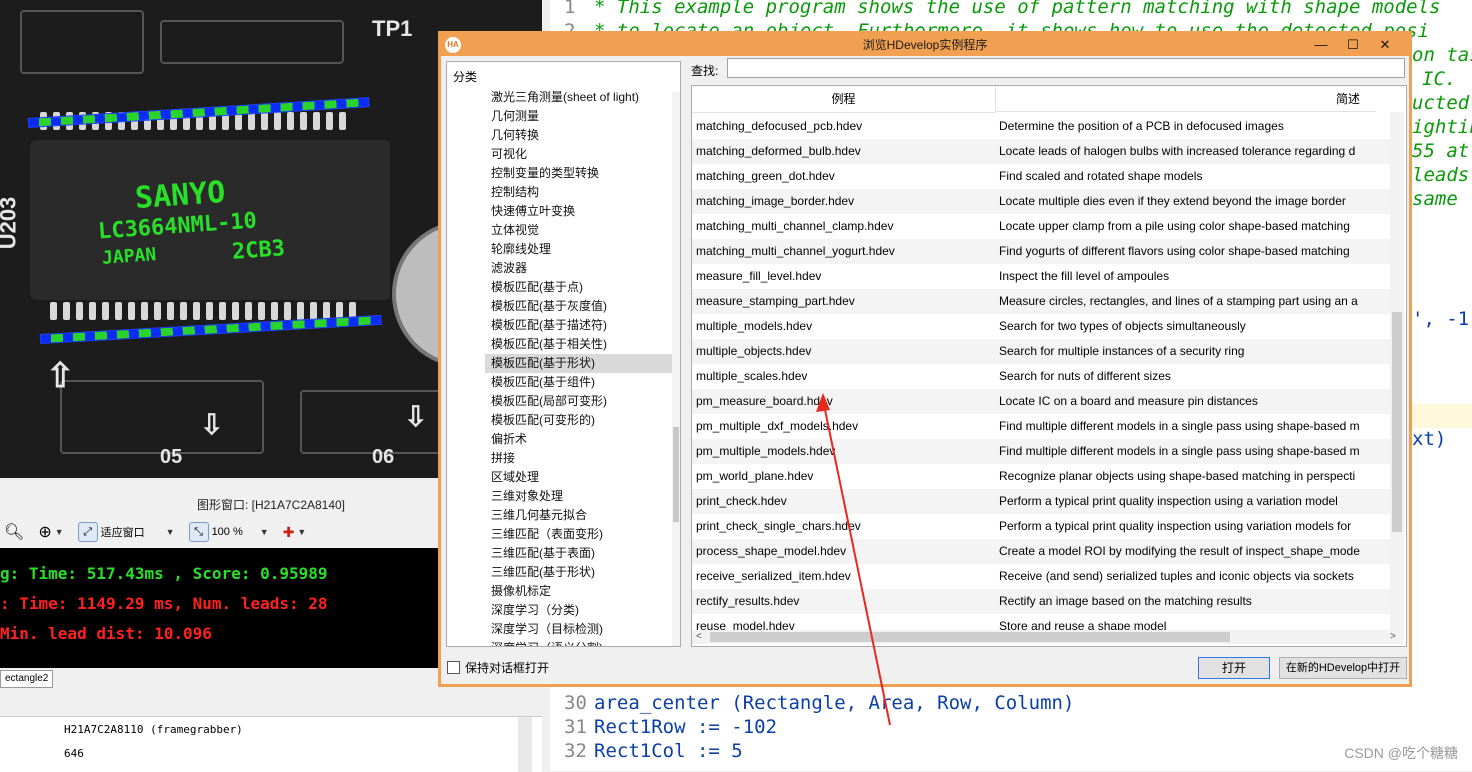 The height and width of the screenshot is (772, 1472). Describe the element at coordinates (498, 667) in the screenshot. I see `keep-open-checkbox: 保持对话框打开` at that location.